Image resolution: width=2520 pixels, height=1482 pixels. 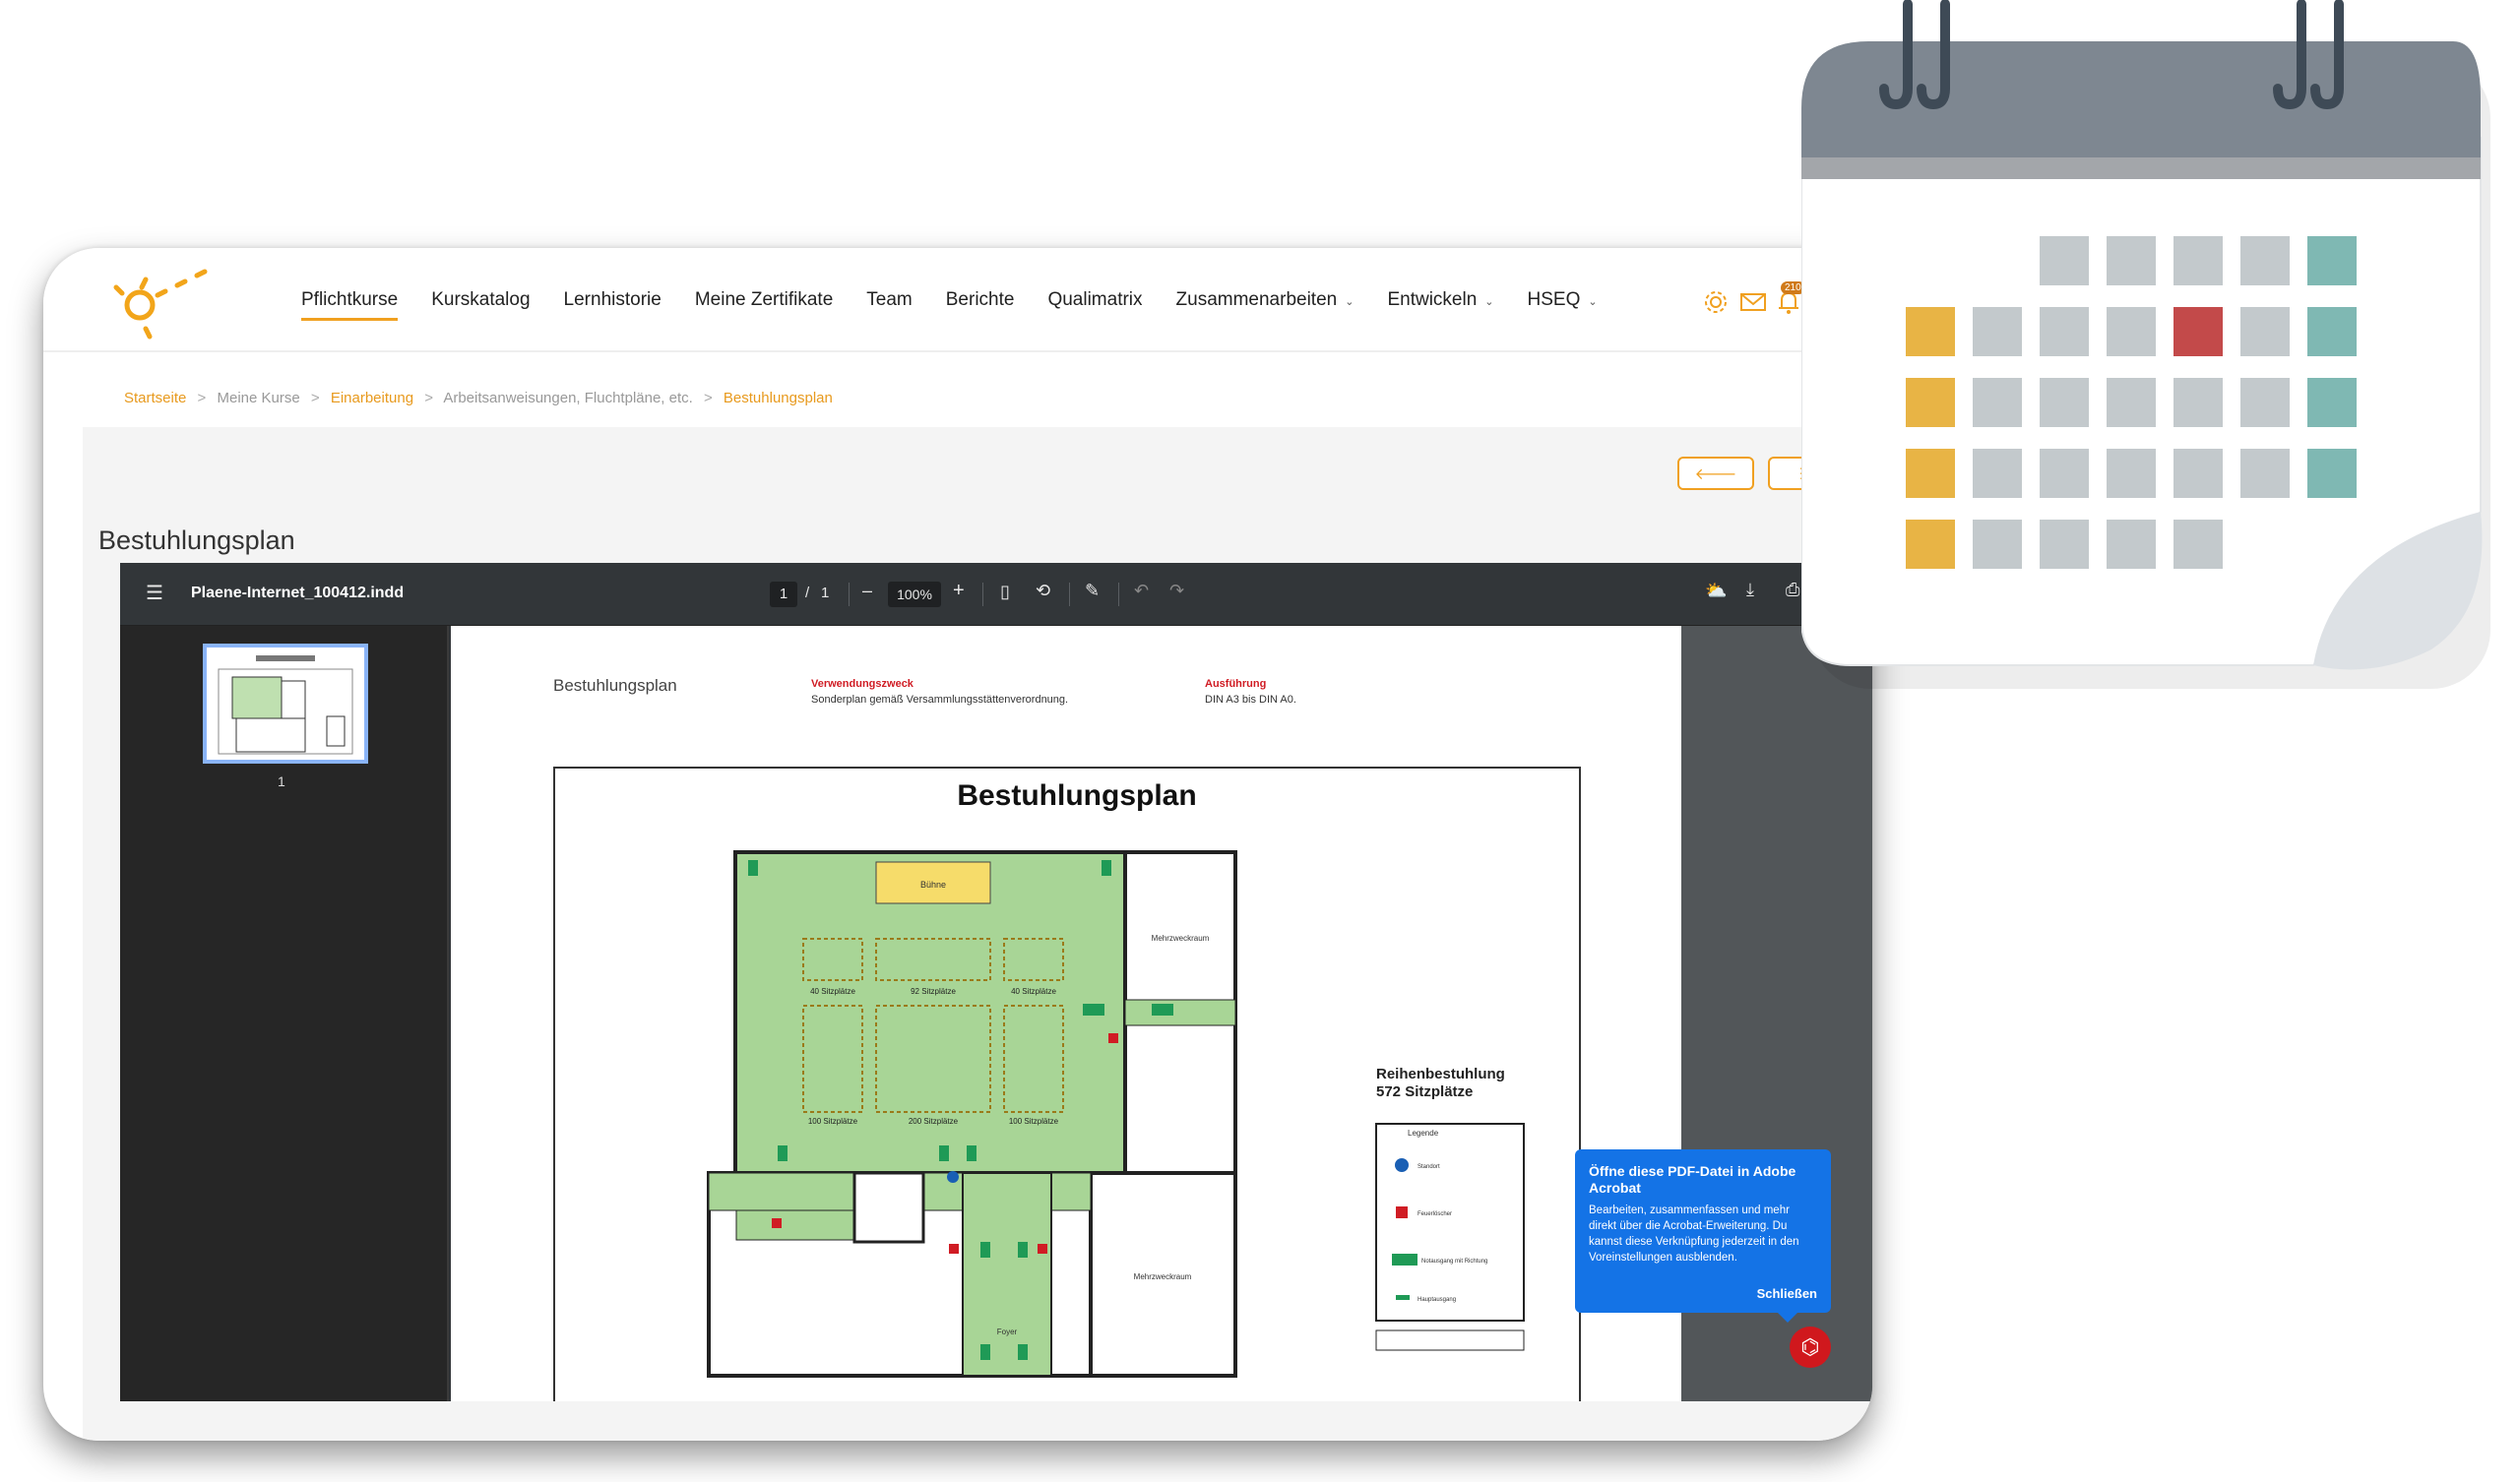 What do you see at coordinates (825, 593) in the screenshot?
I see `total-pages: 1` at bounding box center [825, 593].